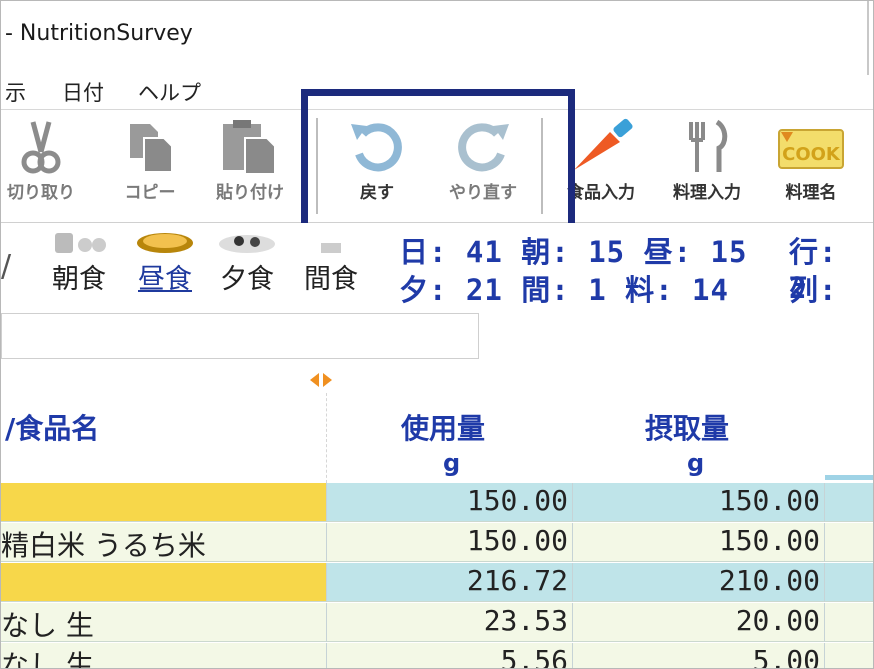  I want to click on dinner-icon, so click(247, 244).